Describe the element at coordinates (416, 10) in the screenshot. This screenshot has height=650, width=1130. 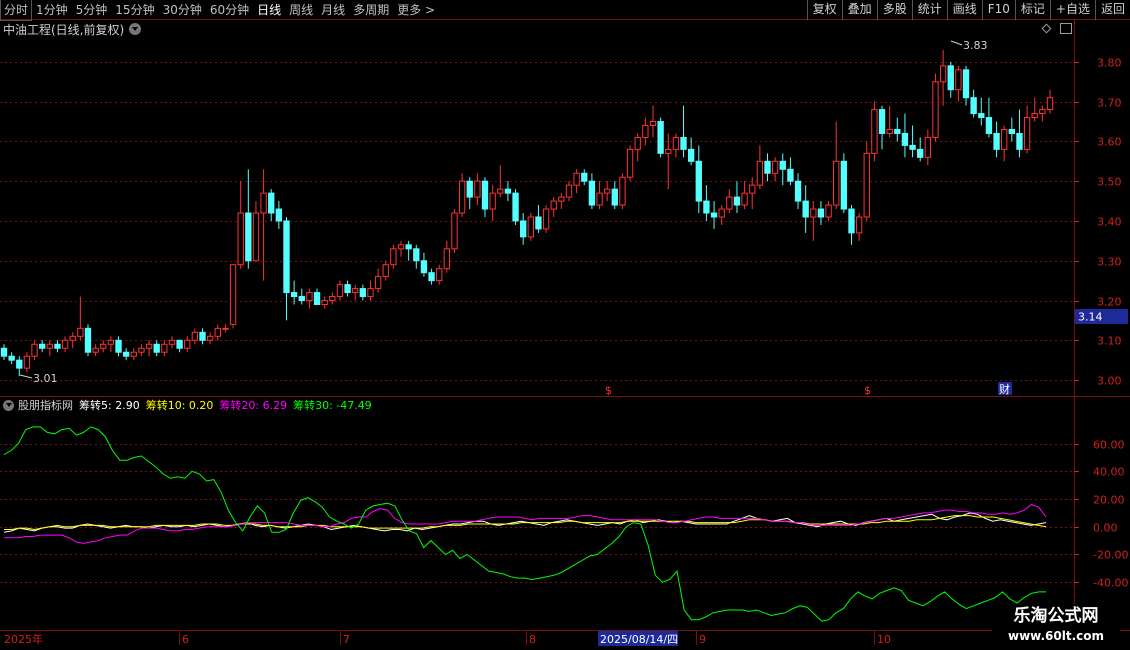
I see `tab-more: 更多 >` at that location.